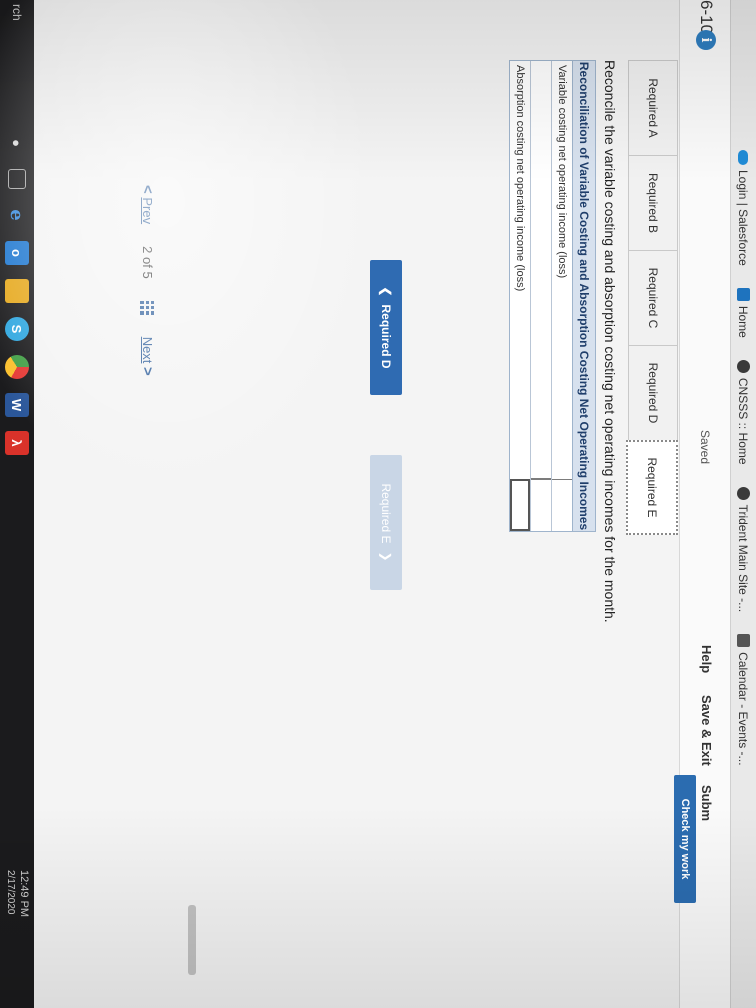 The height and width of the screenshot is (1008, 756). What do you see at coordinates (147, 280) in the screenshot?
I see `question-pager: < Prev 2 of 5 Next >` at bounding box center [147, 280].